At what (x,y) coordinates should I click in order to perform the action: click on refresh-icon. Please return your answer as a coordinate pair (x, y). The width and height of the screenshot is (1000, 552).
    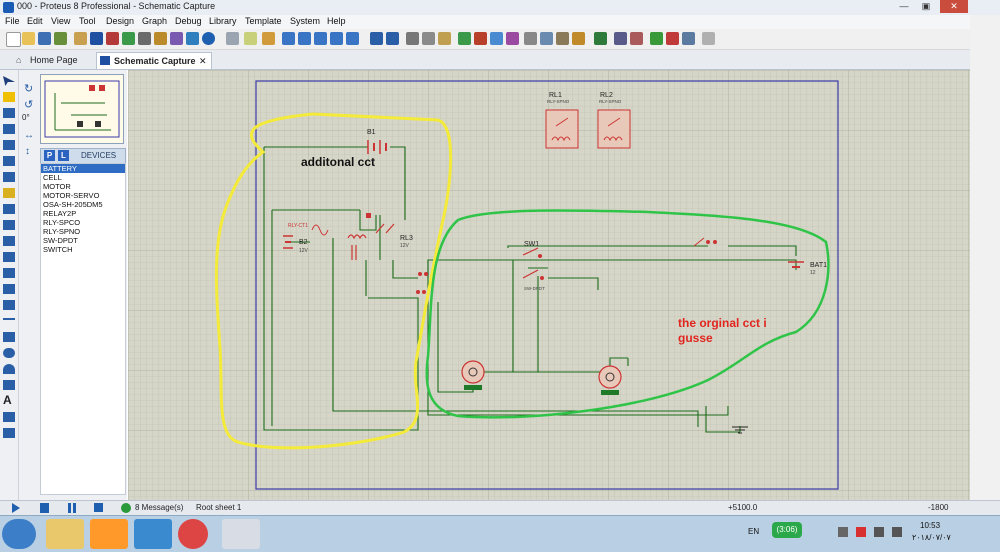
    Looking at the image, I should click on (232, 38).